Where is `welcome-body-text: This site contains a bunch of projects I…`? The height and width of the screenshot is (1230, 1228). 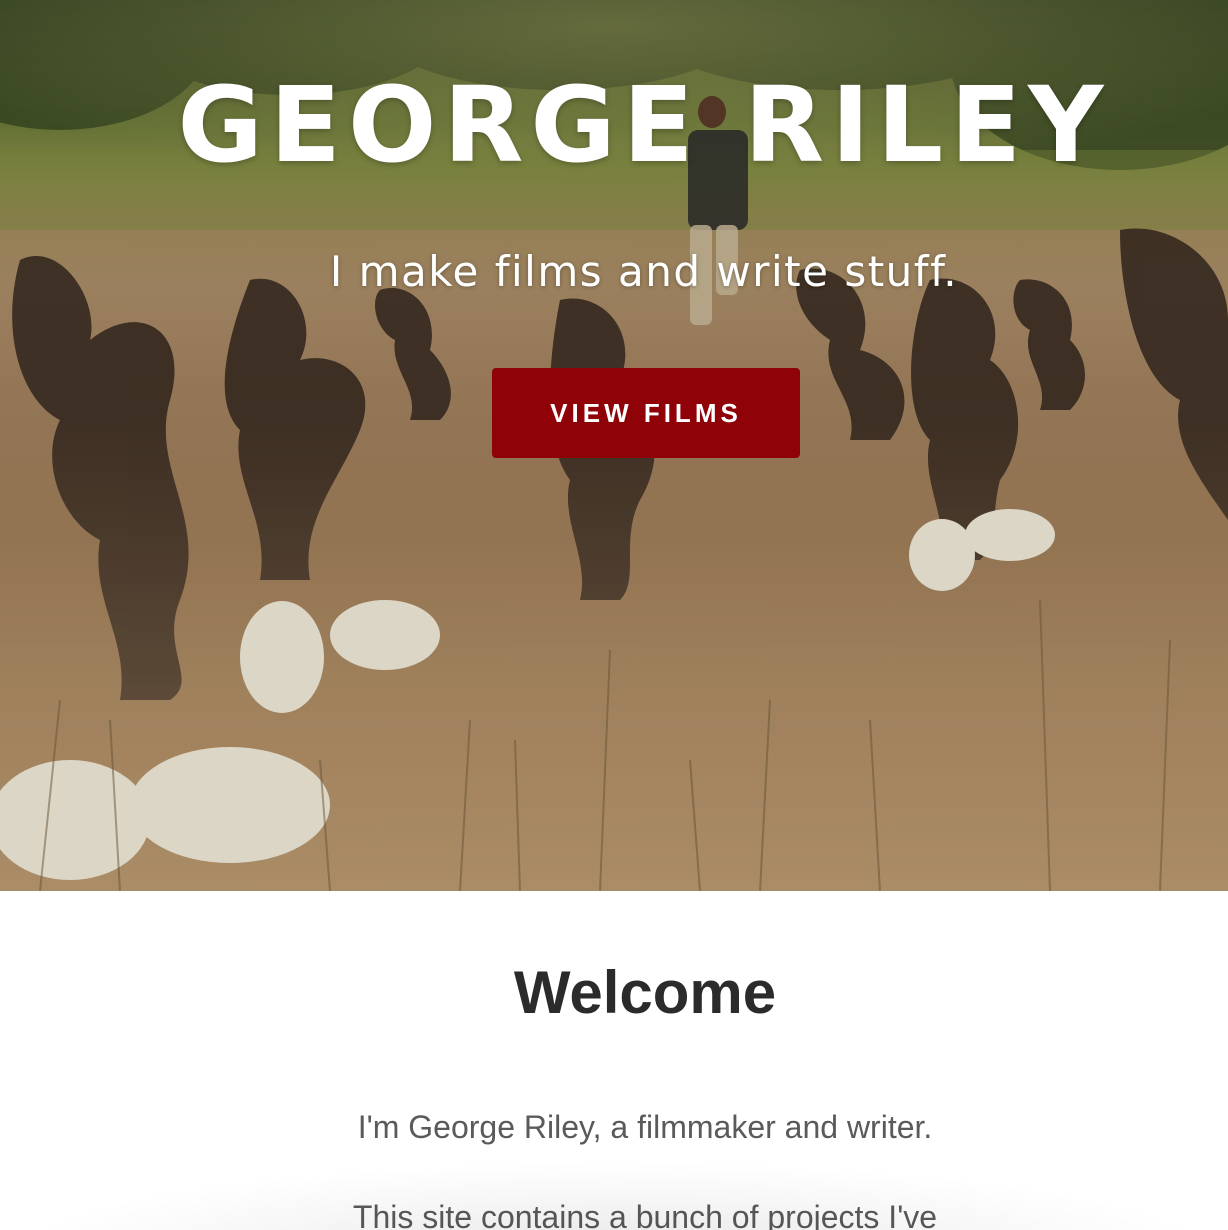
welcome-body-text: This site contains a bunch of projects I… is located at coordinates (645, 1214).